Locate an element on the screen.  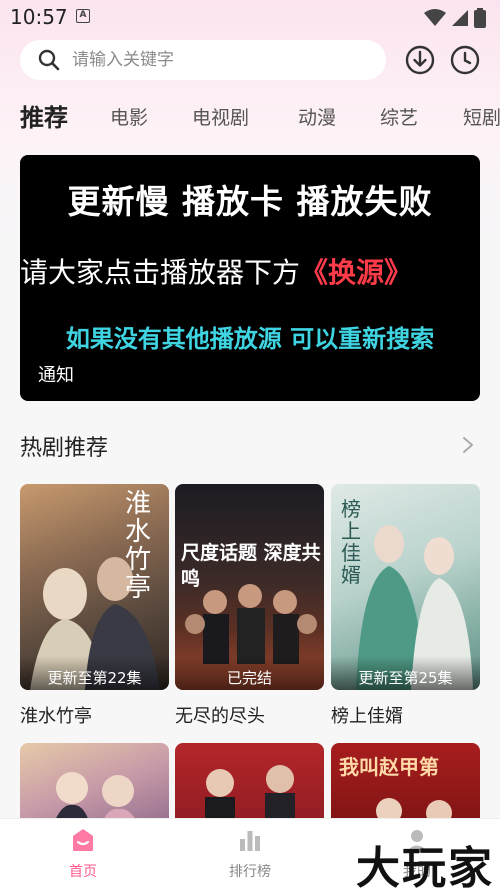
banner-instruction-text: 请大家点击播放器下方 is located at coordinates (160, 272).